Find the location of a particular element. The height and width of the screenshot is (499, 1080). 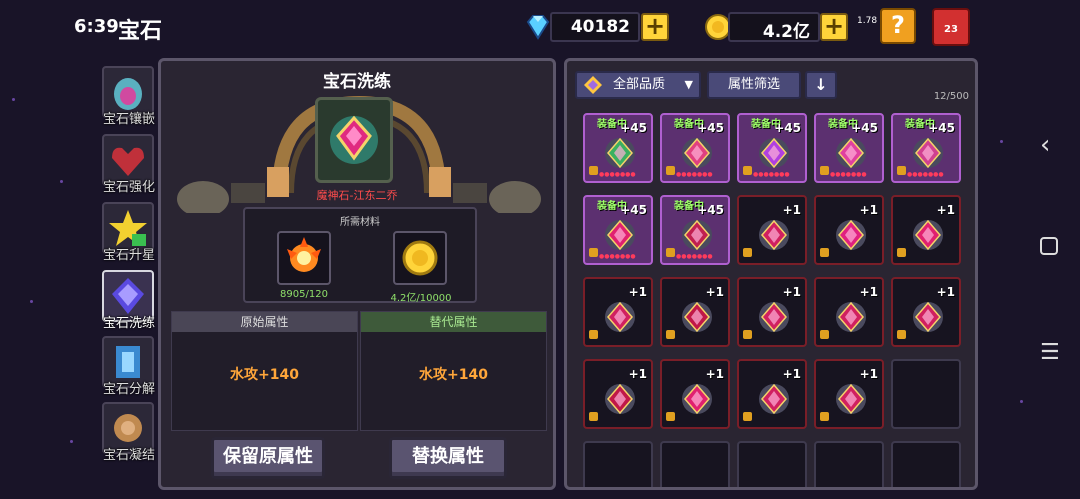

tab-label: 宝石凝结 is located at coordinates (128, 455).